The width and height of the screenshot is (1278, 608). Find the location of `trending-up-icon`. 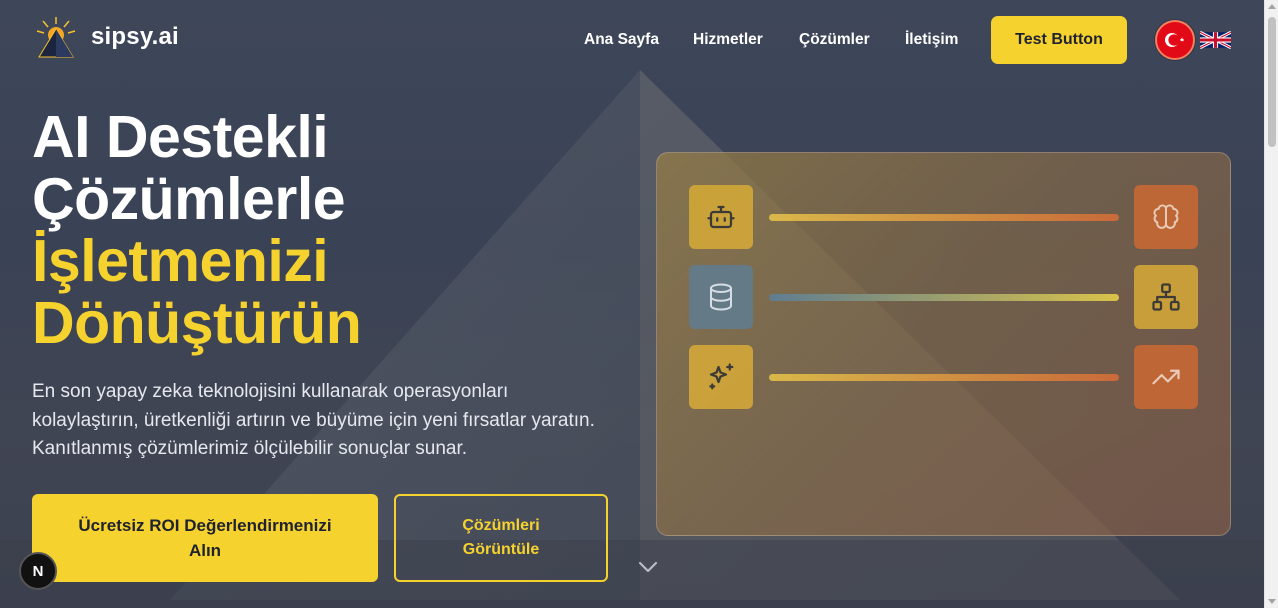

trending-up-icon is located at coordinates (1166, 377).